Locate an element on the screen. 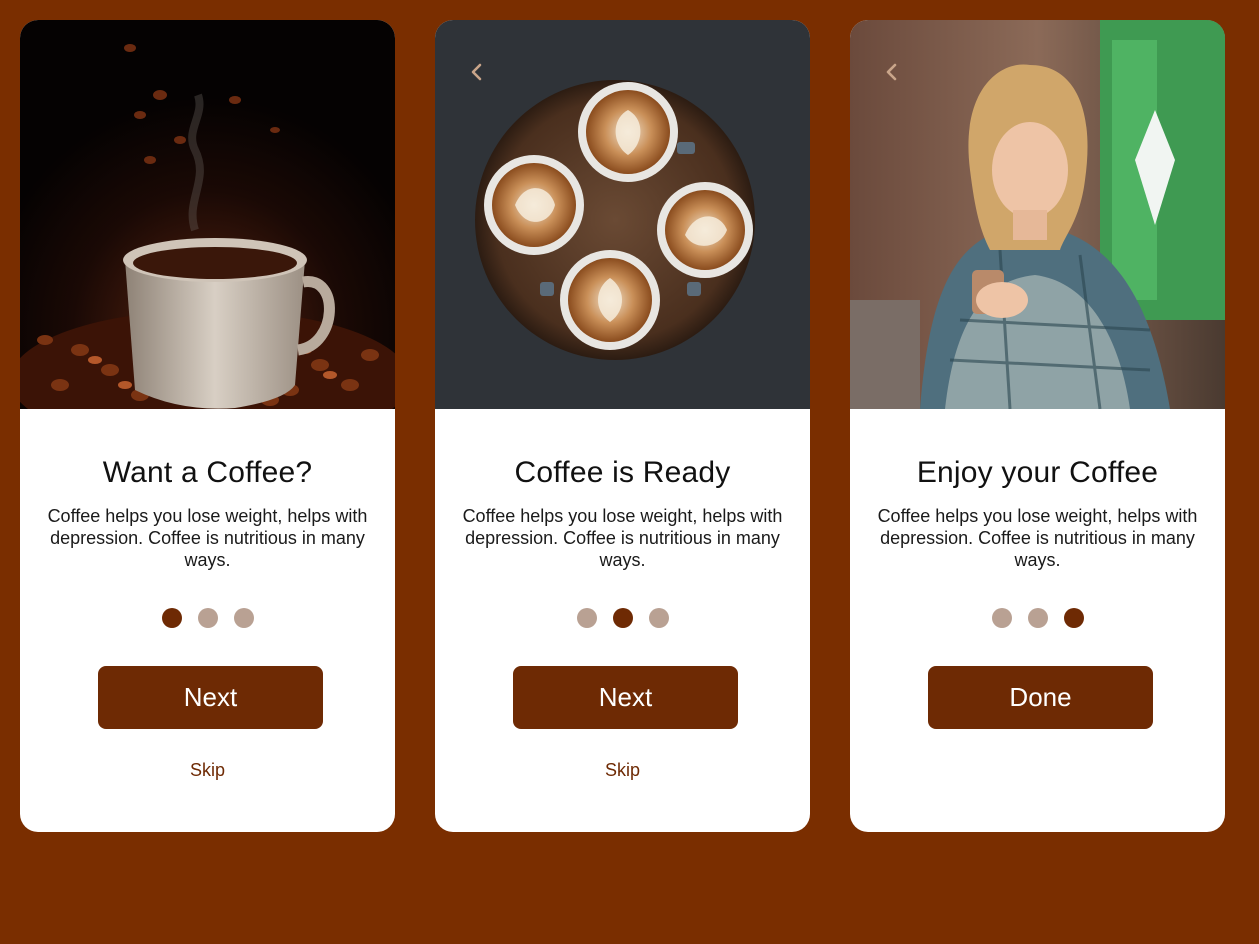 The image size is (1259, 944). screen-title: Want a Coffee? is located at coordinates (207, 472).